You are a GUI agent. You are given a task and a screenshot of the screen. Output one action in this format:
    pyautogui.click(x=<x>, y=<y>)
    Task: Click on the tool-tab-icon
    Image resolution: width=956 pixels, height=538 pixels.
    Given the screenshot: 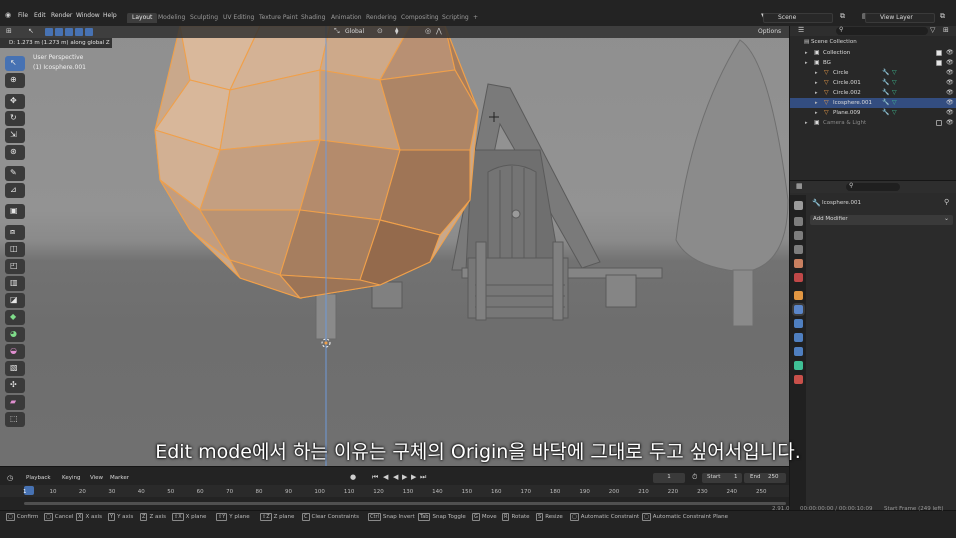 What is the action you would take?
    pyautogui.click(x=798, y=205)
    